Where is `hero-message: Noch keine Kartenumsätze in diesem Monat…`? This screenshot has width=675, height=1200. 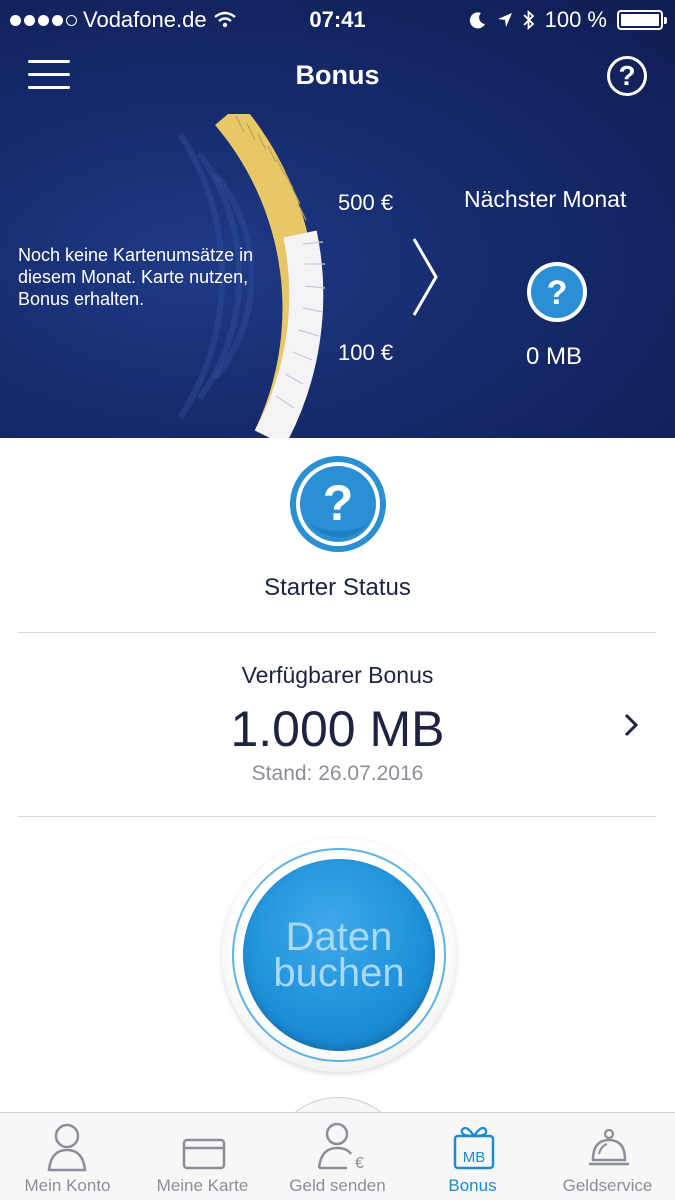
hero-message: Noch keine Kartenumsätze in diesem Monat… is located at coordinates (136, 277).